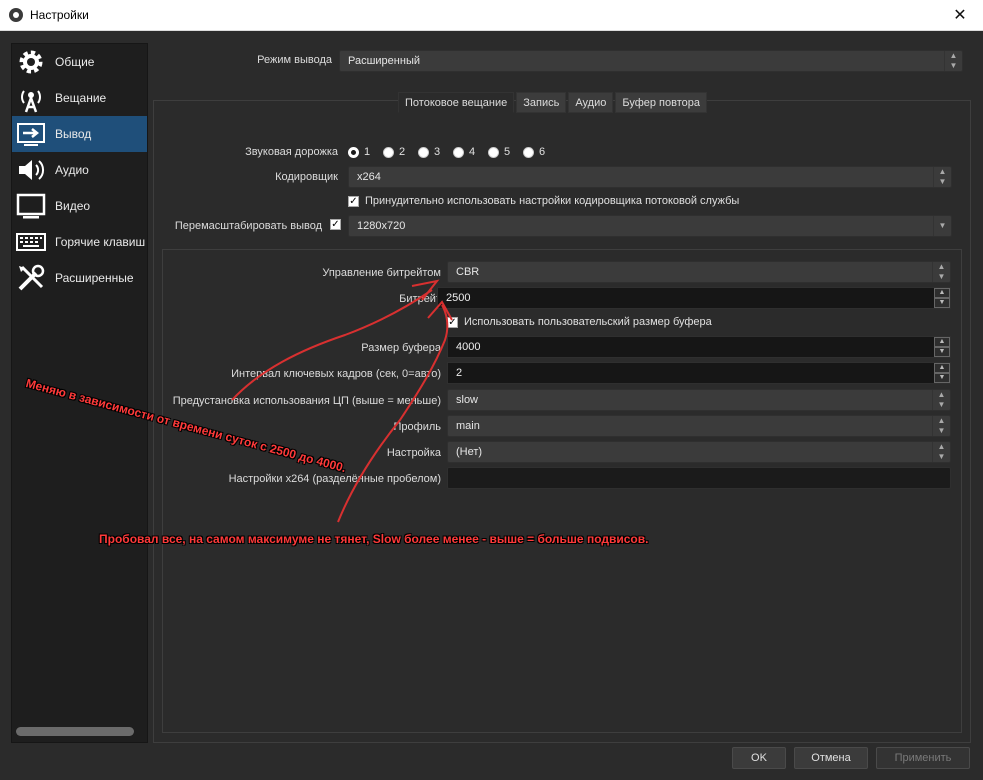  What do you see at coordinates (468, 426) in the screenshot?
I see `profile-value: main` at bounding box center [468, 426].